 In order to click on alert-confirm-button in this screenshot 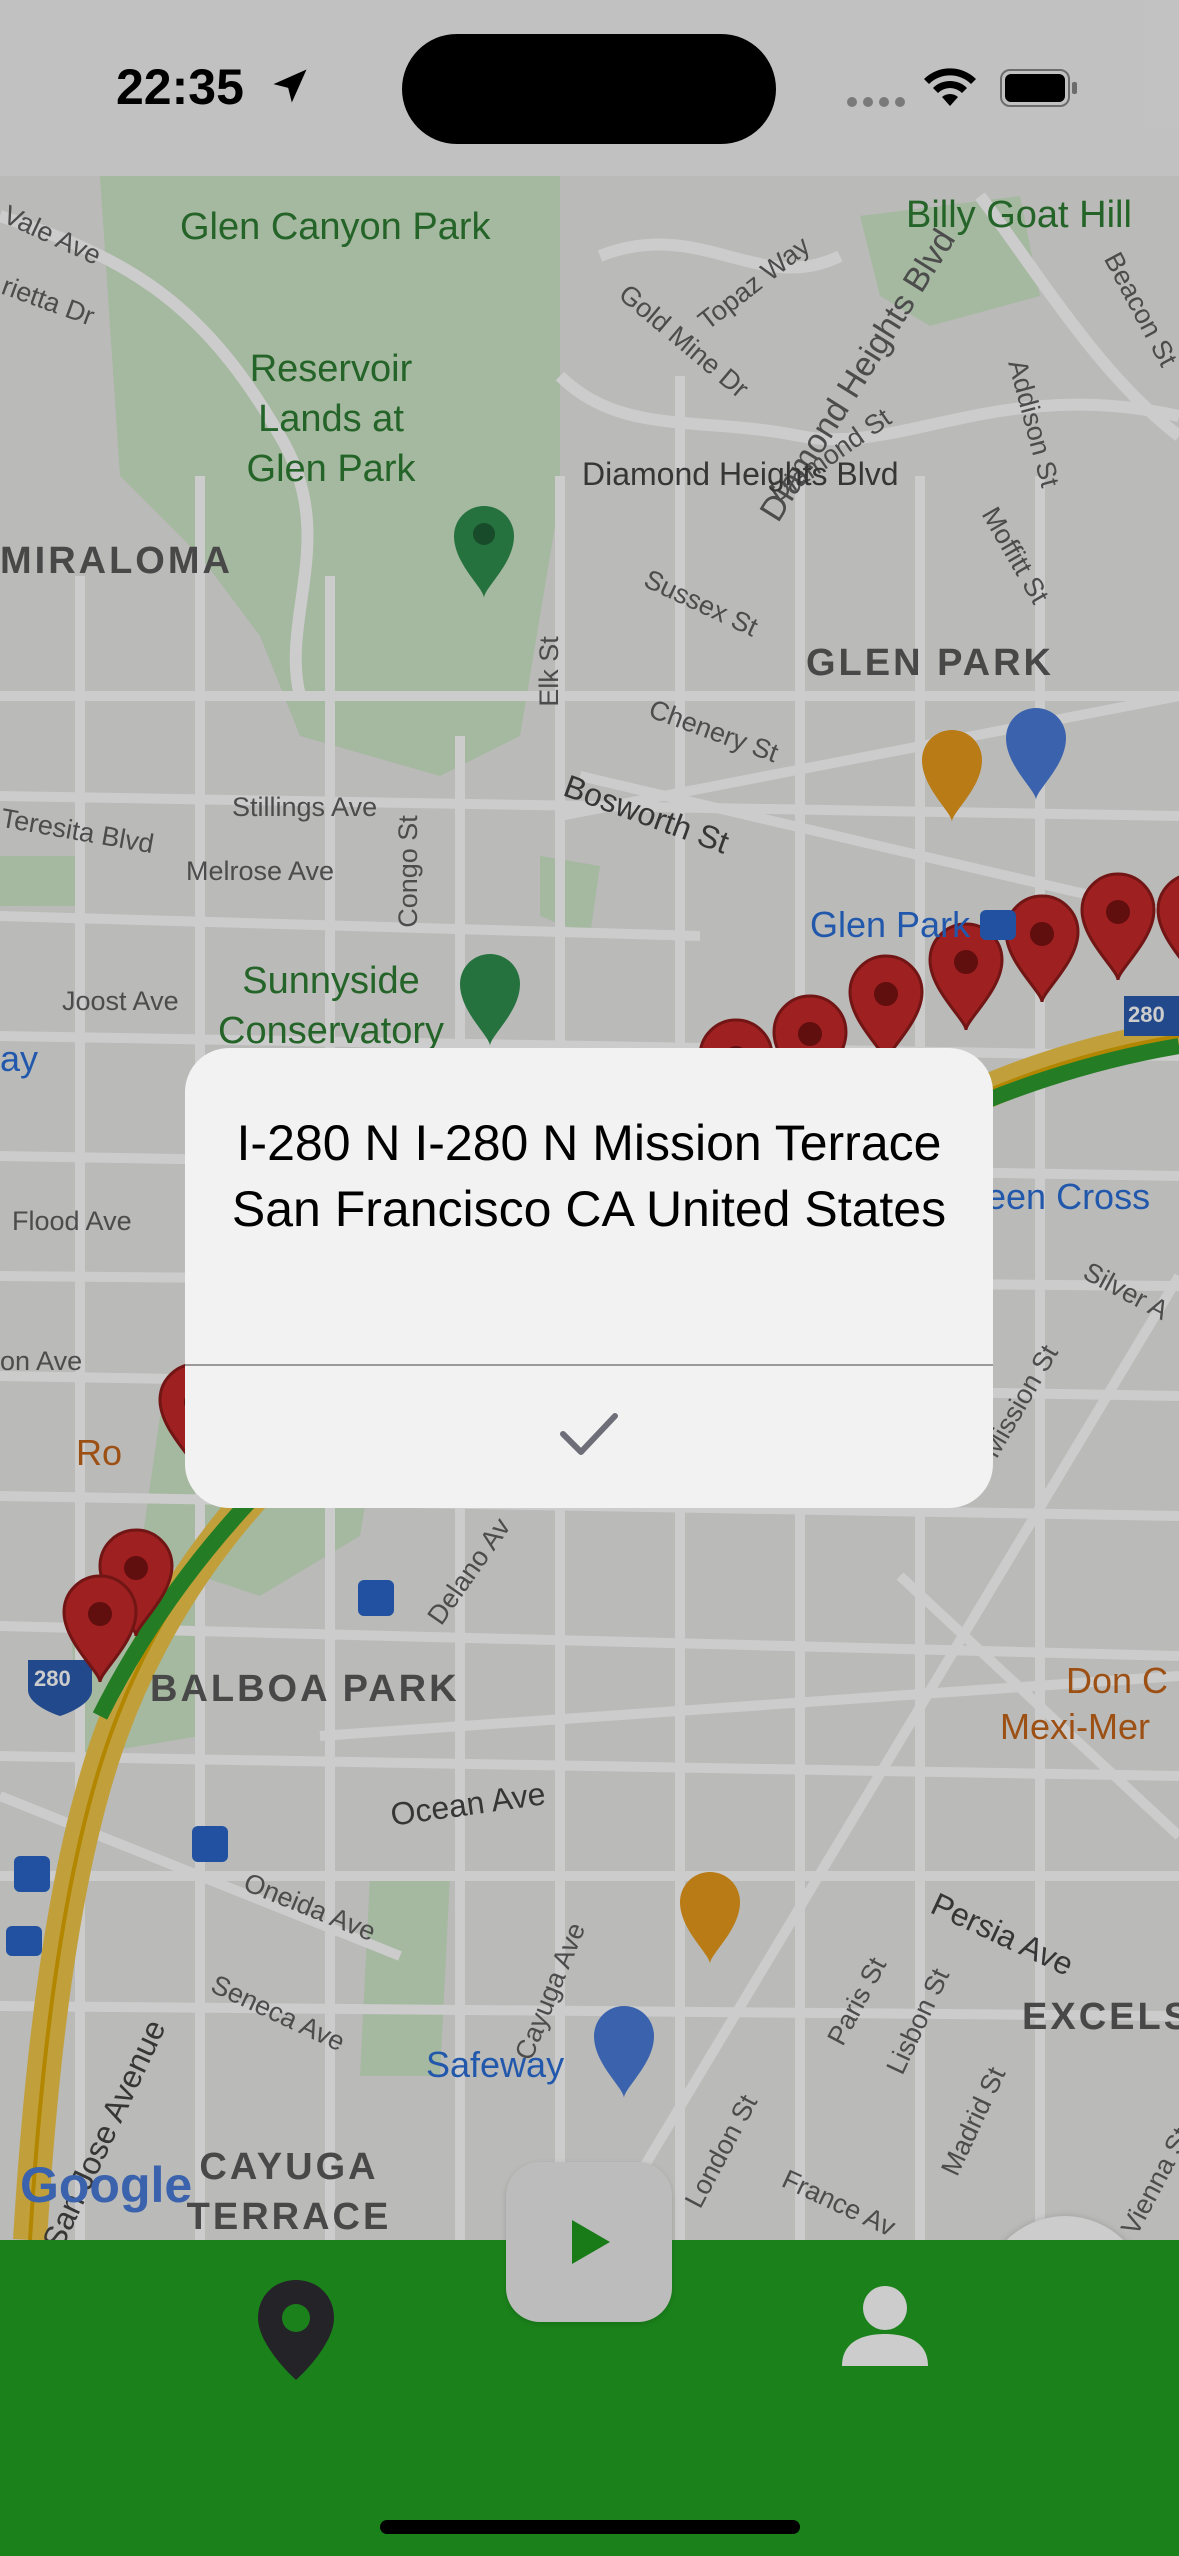, I will do `click(589, 1437)`.